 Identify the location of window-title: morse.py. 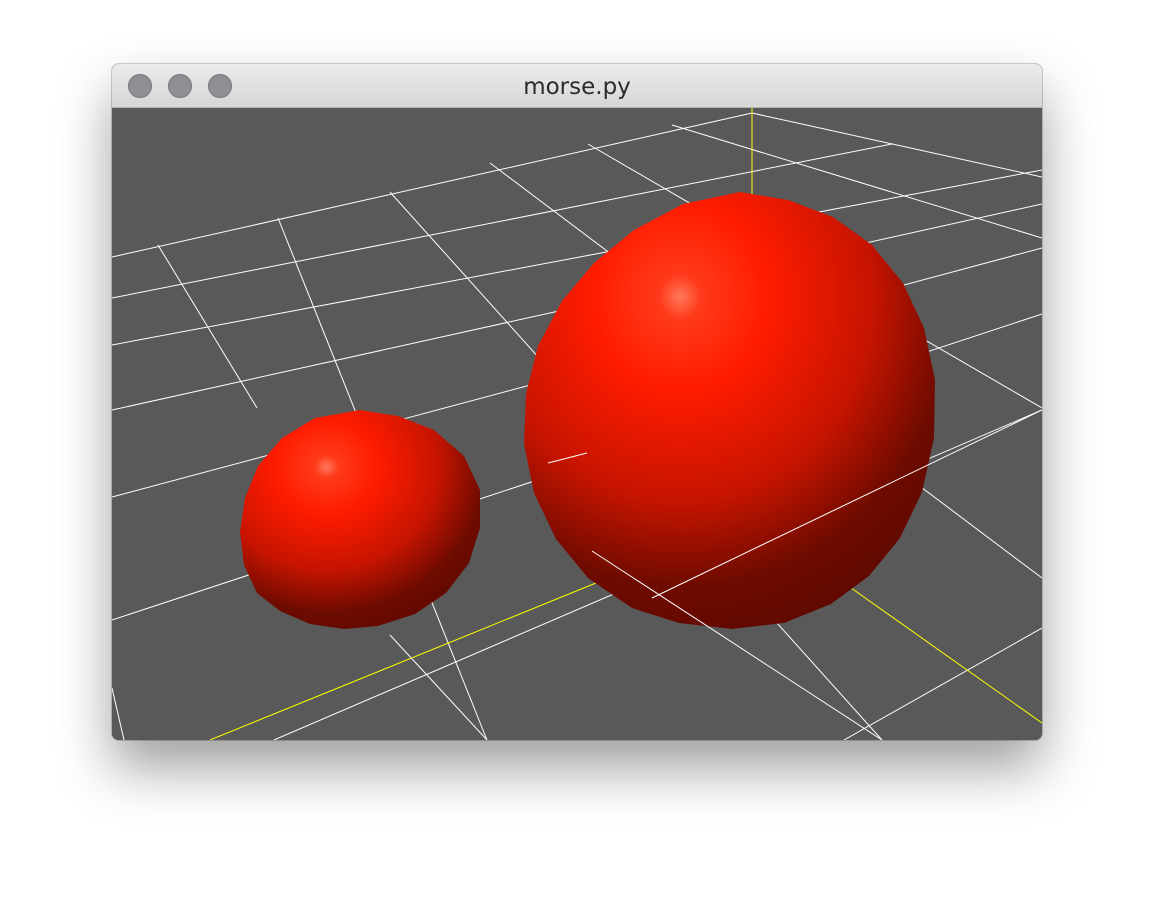
(577, 87).